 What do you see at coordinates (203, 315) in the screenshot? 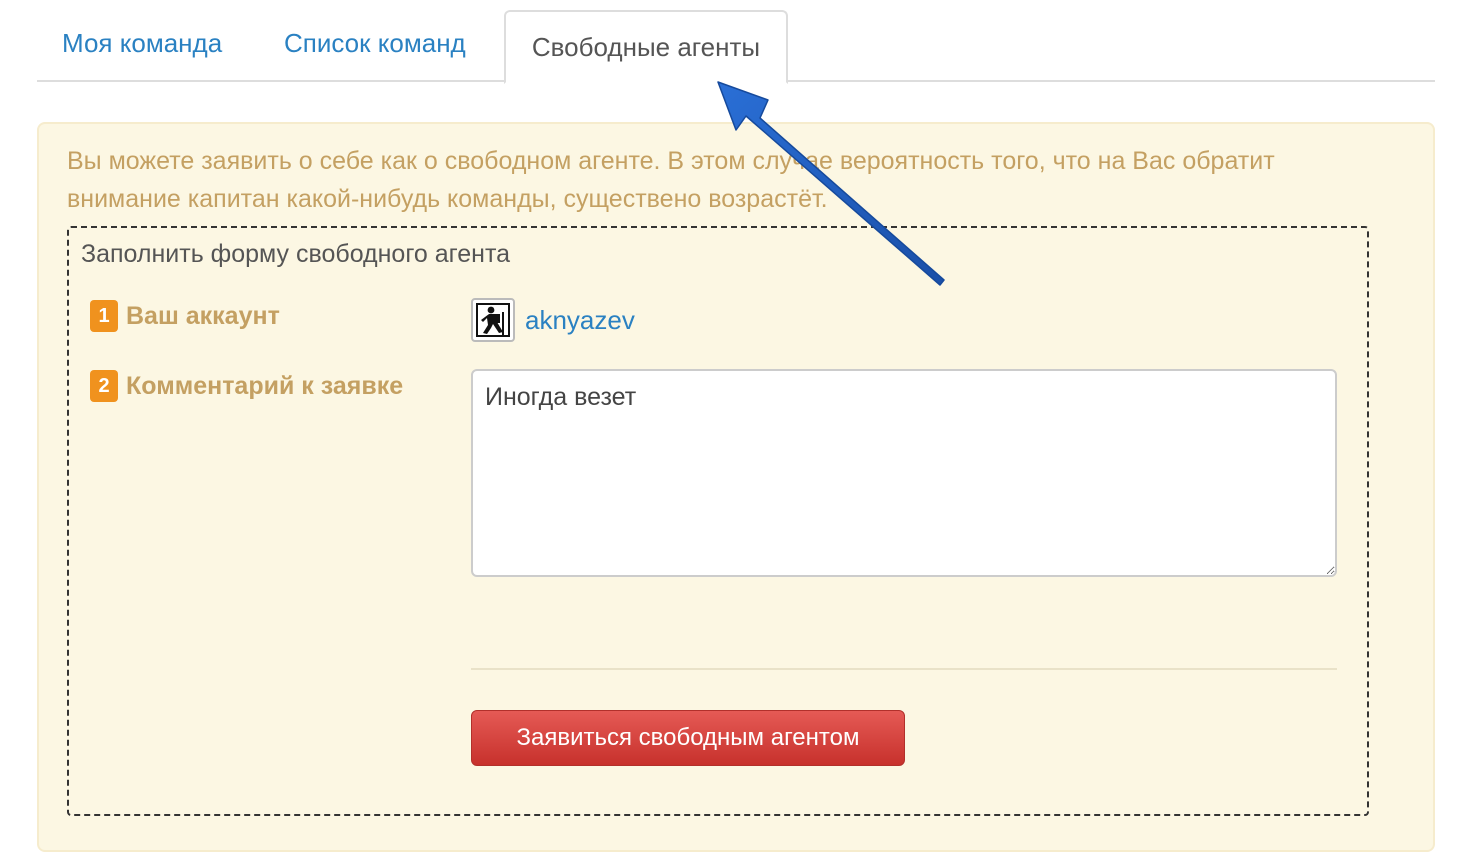
I see `account-label-text: Ваш аккаунт` at bounding box center [203, 315].